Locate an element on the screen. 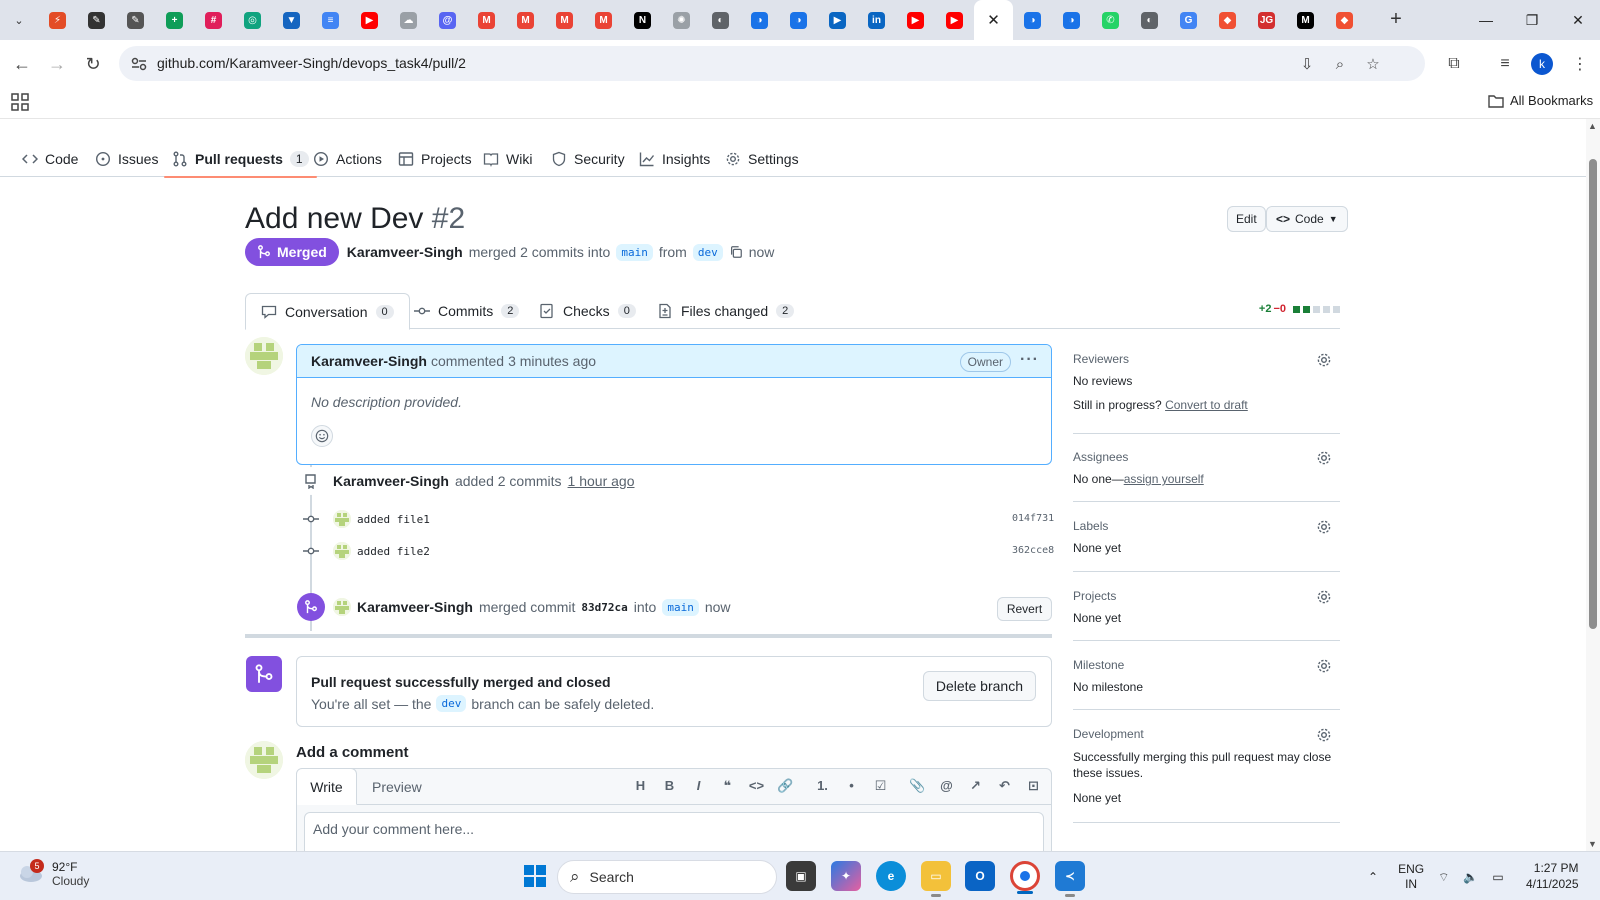 The width and height of the screenshot is (1600, 900). add-reaction-button is located at coordinates (322, 436).